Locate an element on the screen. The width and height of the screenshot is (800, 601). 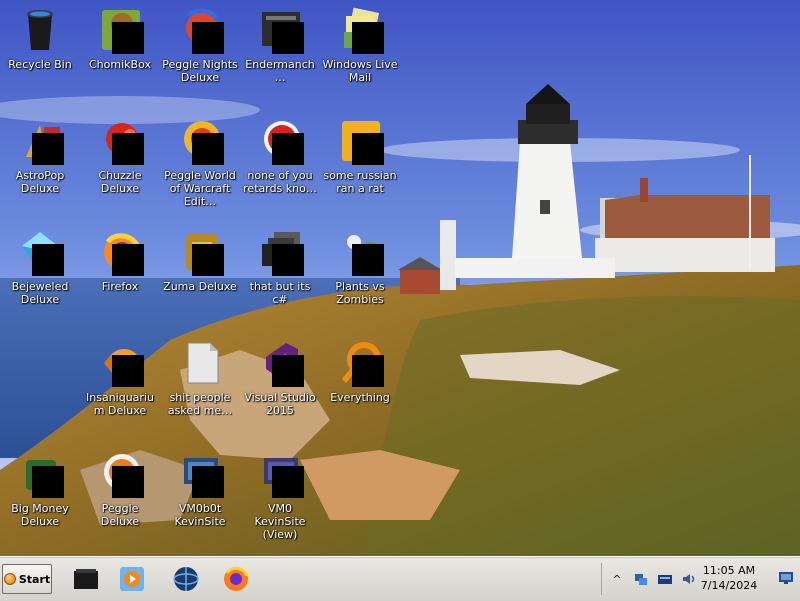
desktop-icon-vm0-view: VM0 KevinSite (View) is located at coordinates (280, 494).